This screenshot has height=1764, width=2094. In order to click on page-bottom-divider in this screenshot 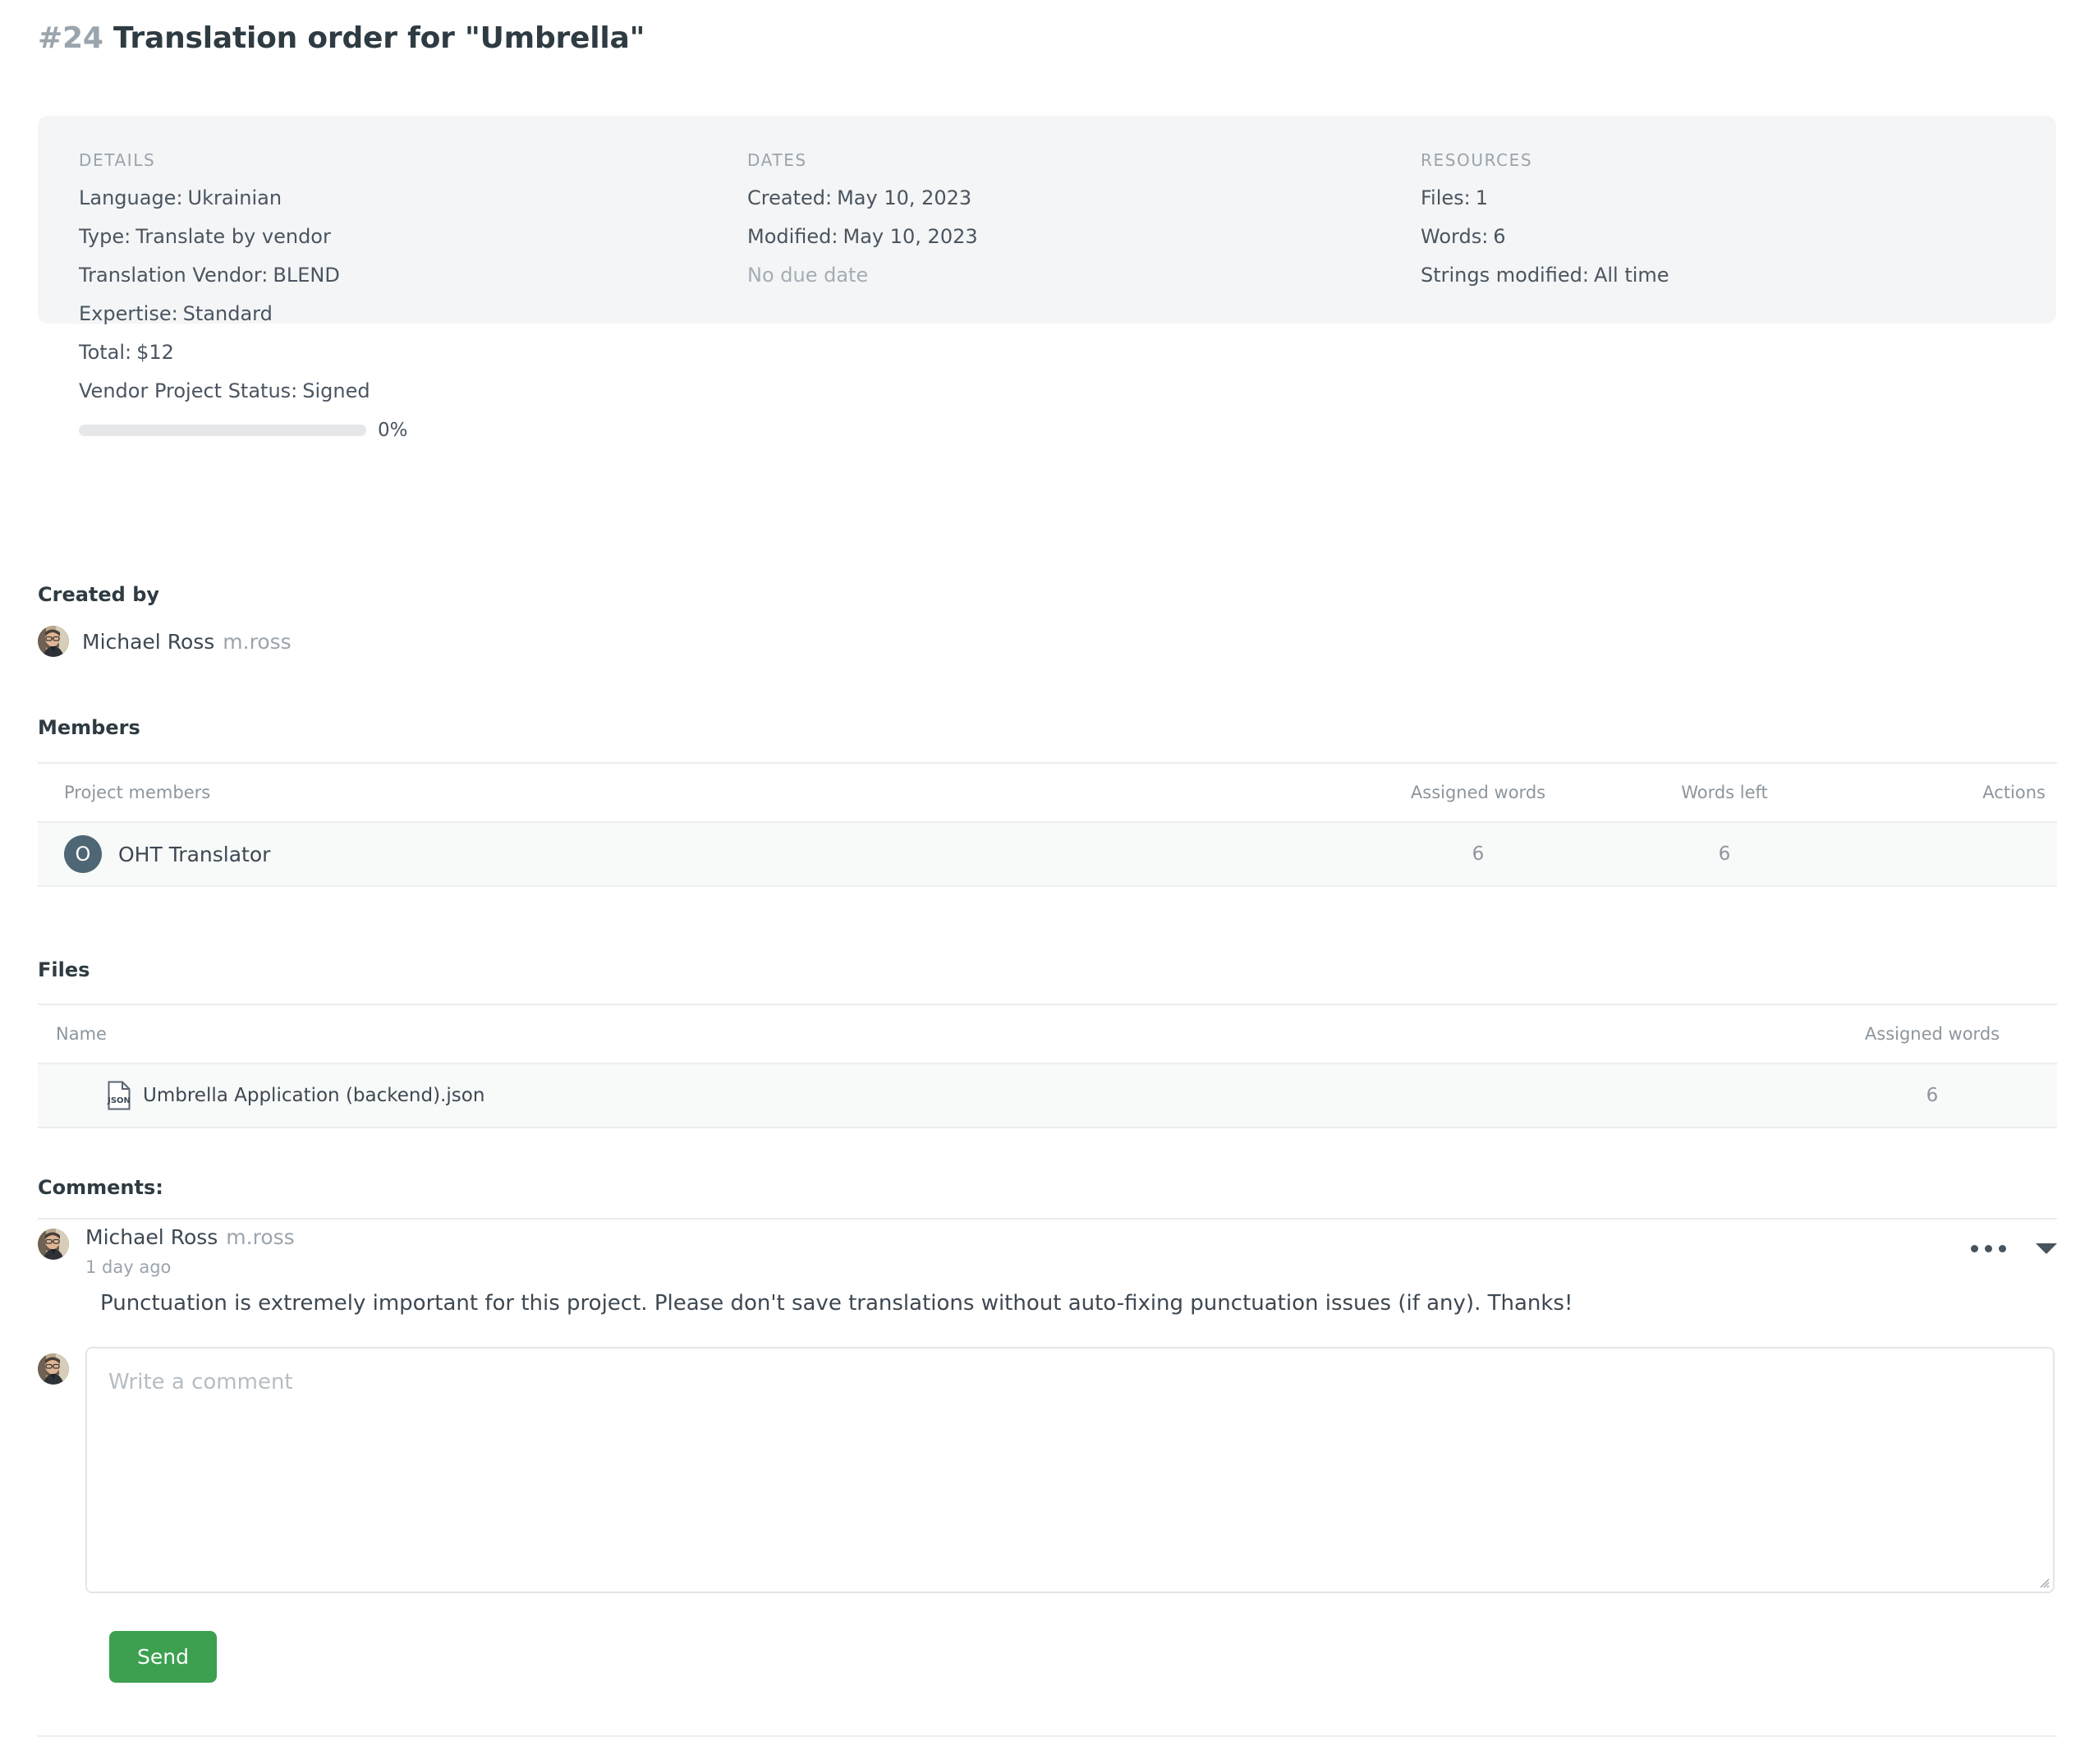, I will do `click(1047, 1736)`.